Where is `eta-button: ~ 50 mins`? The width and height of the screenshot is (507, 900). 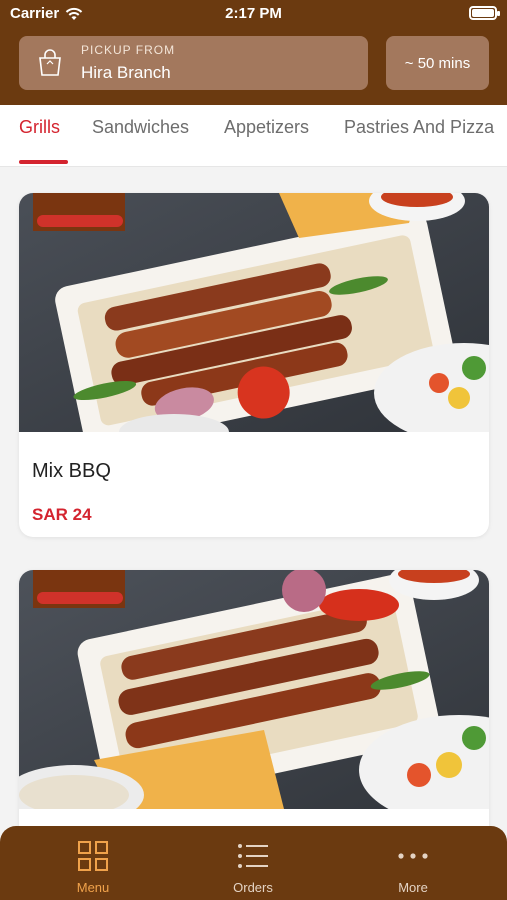 eta-button: ~ 50 mins is located at coordinates (437, 63).